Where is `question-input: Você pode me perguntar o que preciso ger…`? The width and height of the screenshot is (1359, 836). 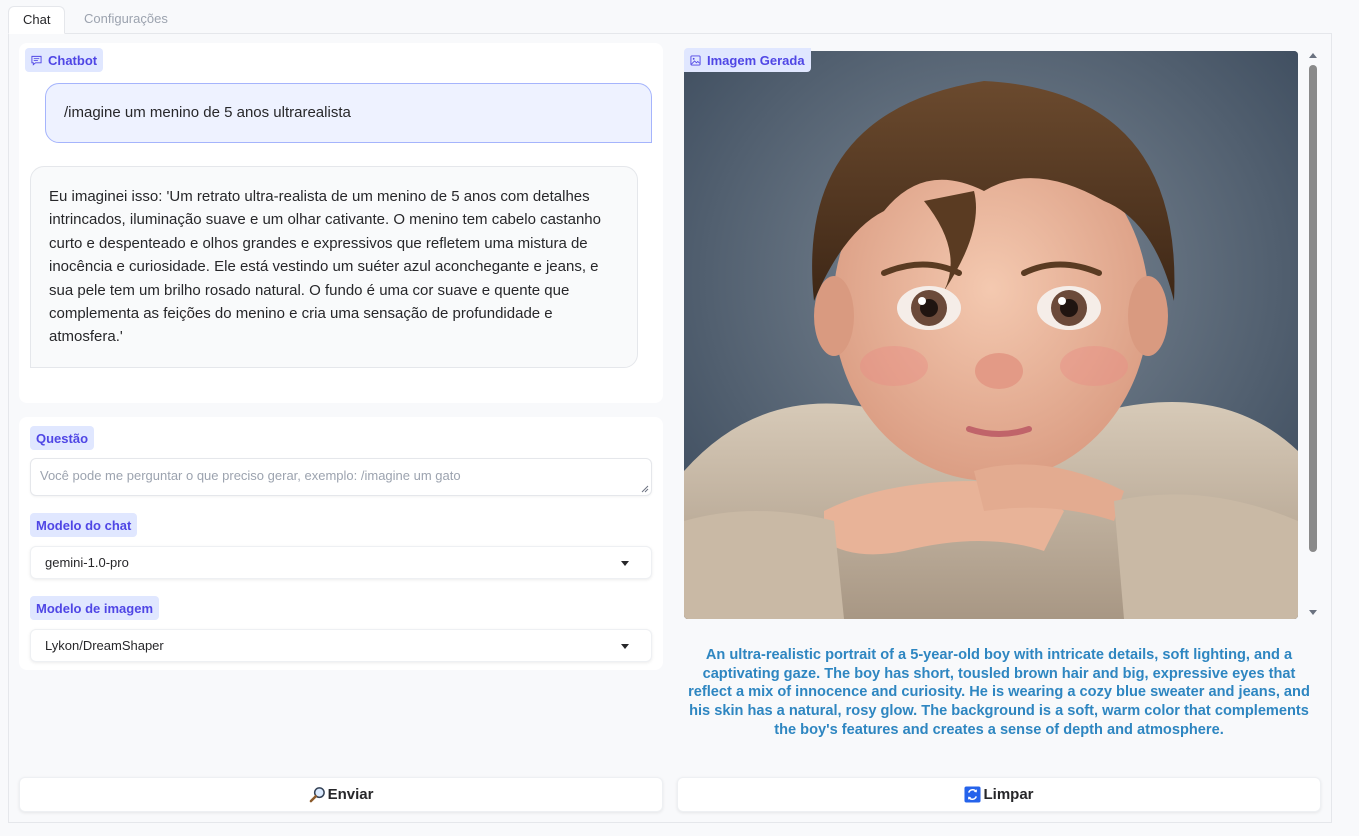 question-input: Você pode me perguntar o que preciso ger… is located at coordinates (341, 477).